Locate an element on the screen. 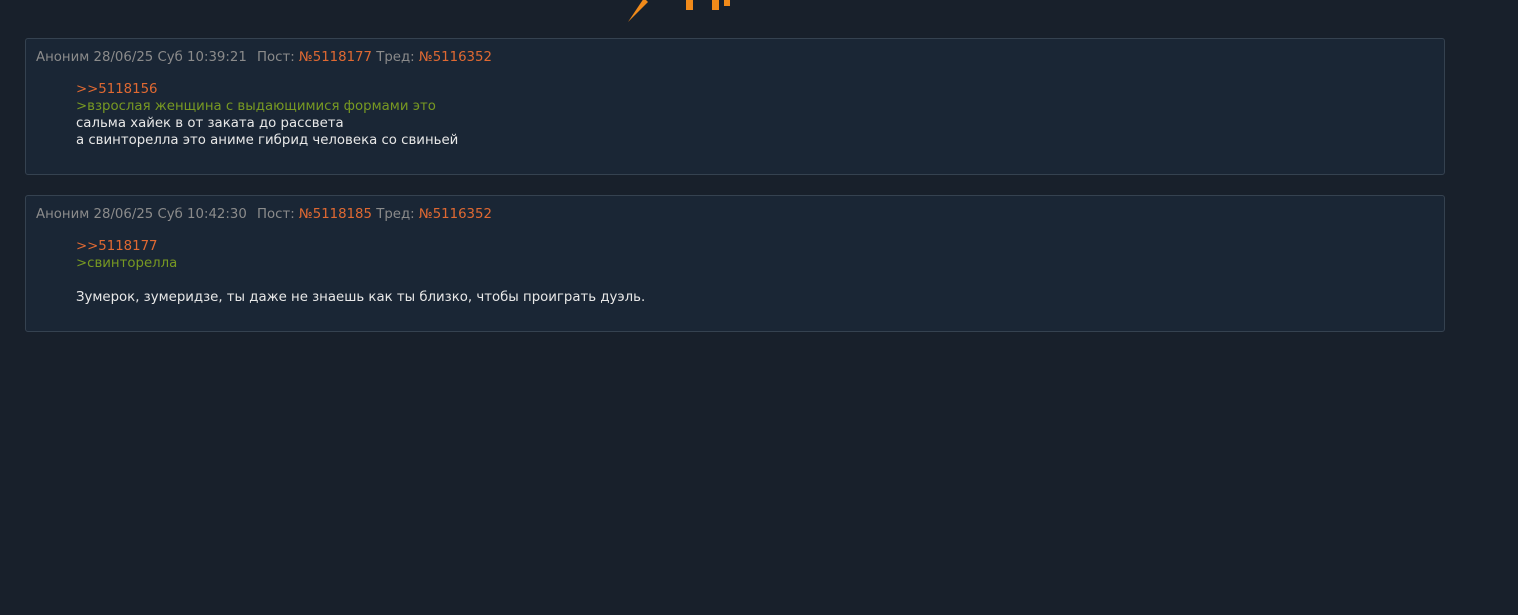 This screenshot has height=615, width=1518. post-text-line: сальма хайек в от заката до рассвета is located at coordinates (210, 123).